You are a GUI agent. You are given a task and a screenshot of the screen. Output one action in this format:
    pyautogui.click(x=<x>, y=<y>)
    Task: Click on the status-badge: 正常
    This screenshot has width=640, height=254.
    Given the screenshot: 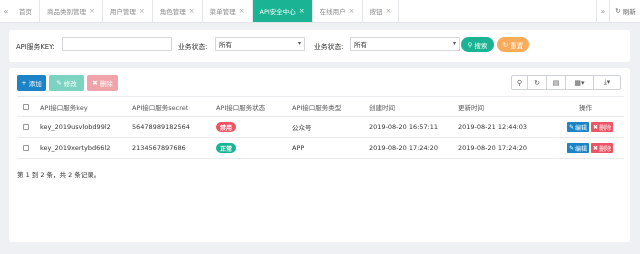 What is the action you would take?
    pyautogui.click(x=226, y=148)
    